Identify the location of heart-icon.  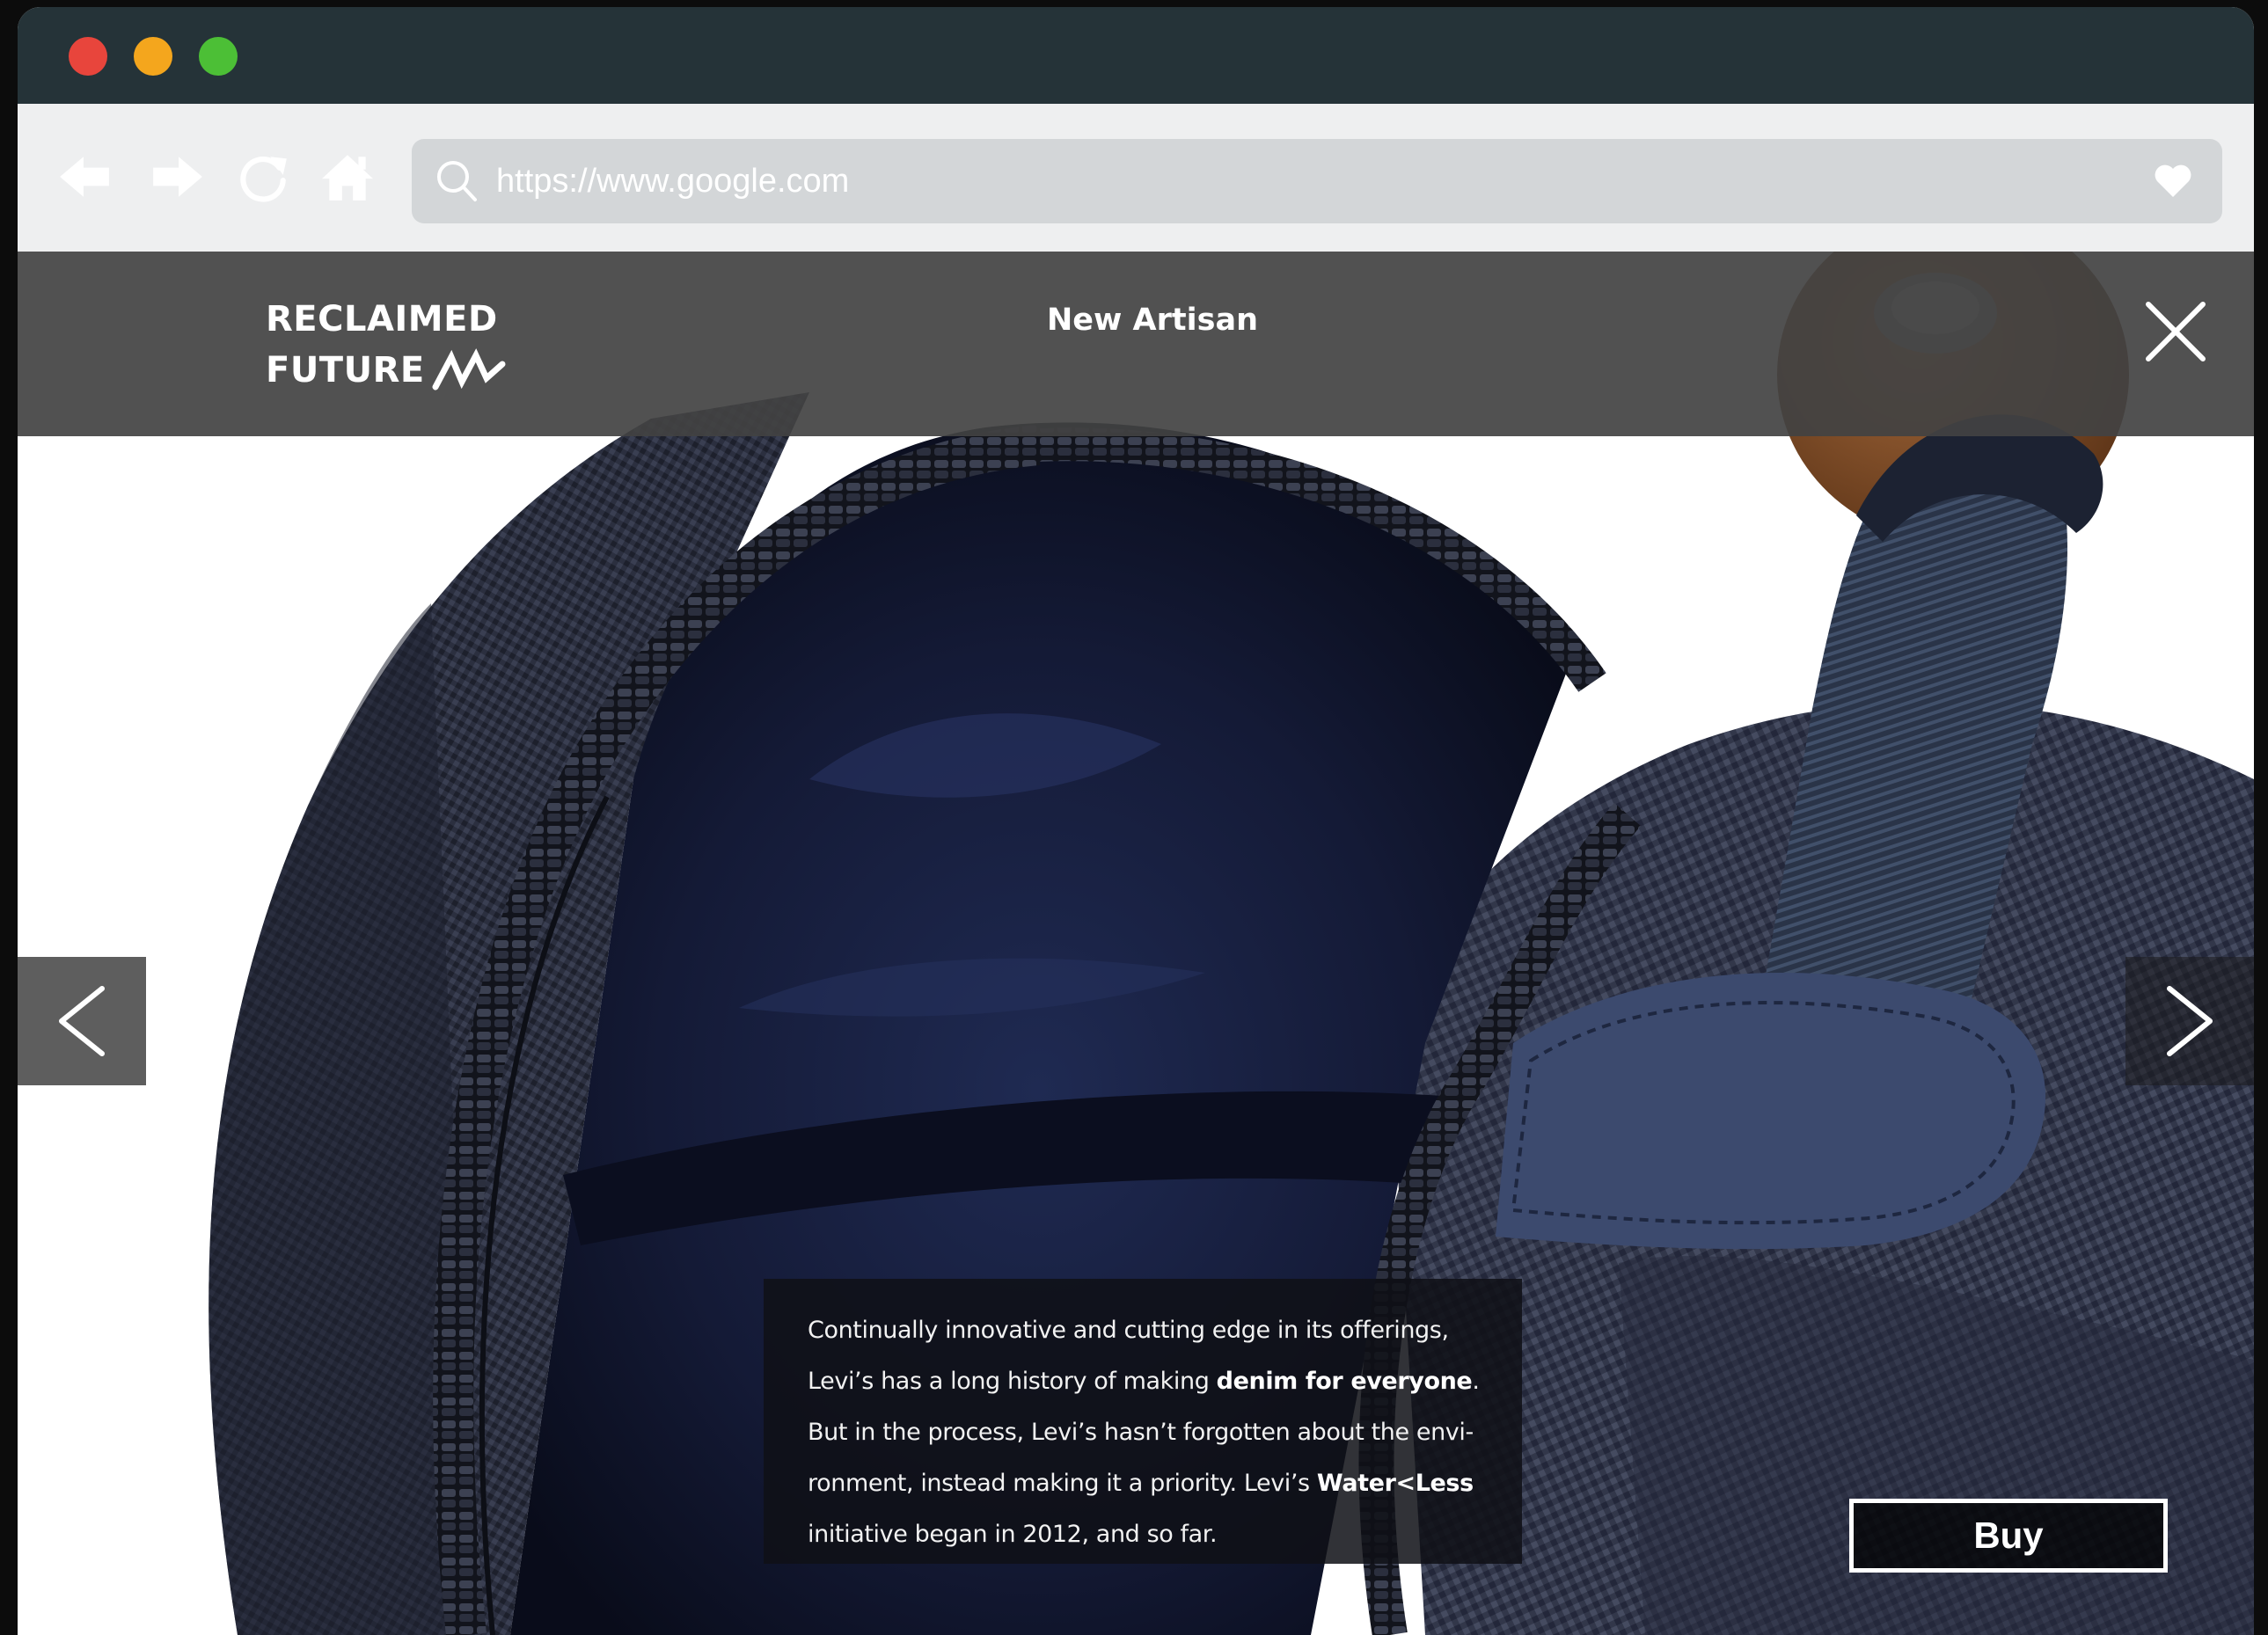
(2173, 182).